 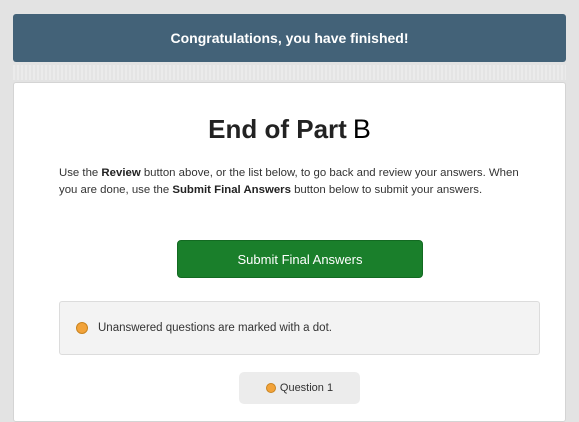 What do you see at coordinates (306, 388) in the screenshot?
I see `question-1-label: Question 1` at bounding box center [306, 388].